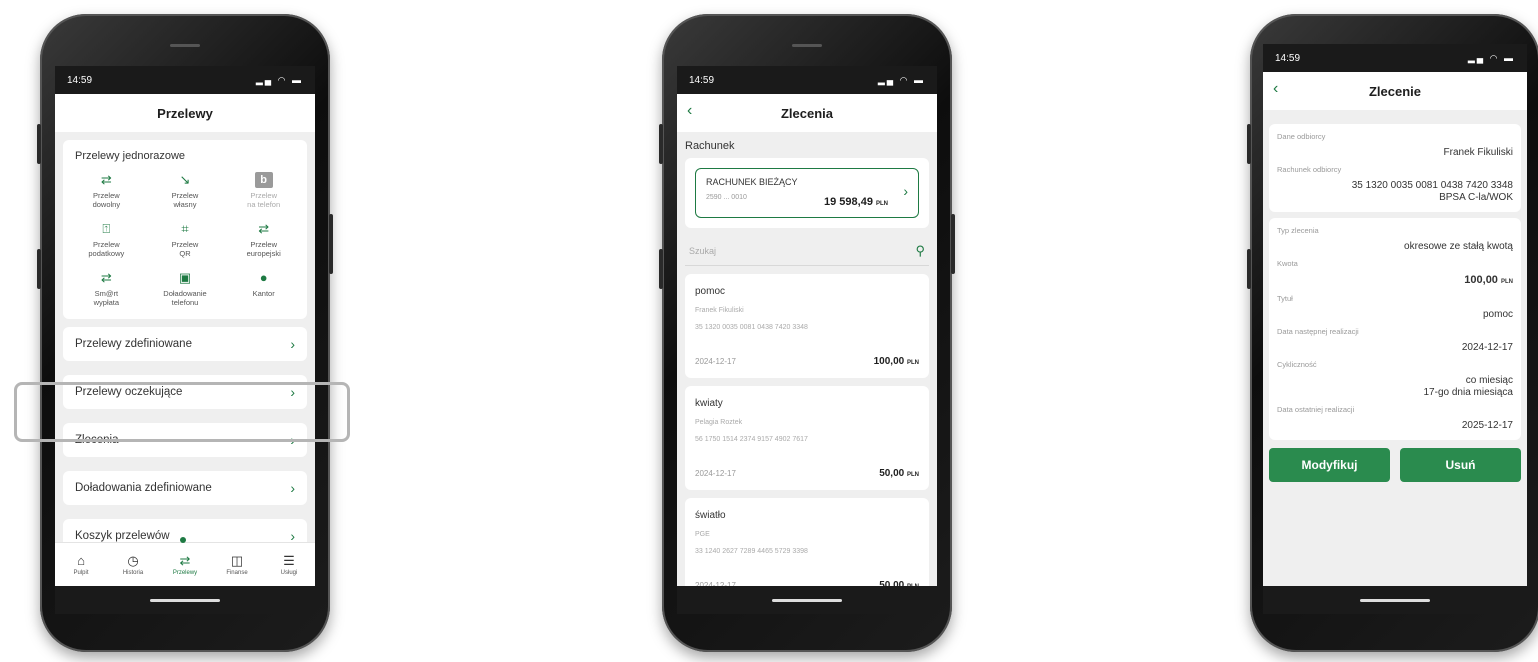 Image resolution: width=1538 pixels, height=662 pixels. What do you see at coordinates (263, 293) in the screenshot?
I see `grid-label-1: Kantor` at bounding box center [263, 293].